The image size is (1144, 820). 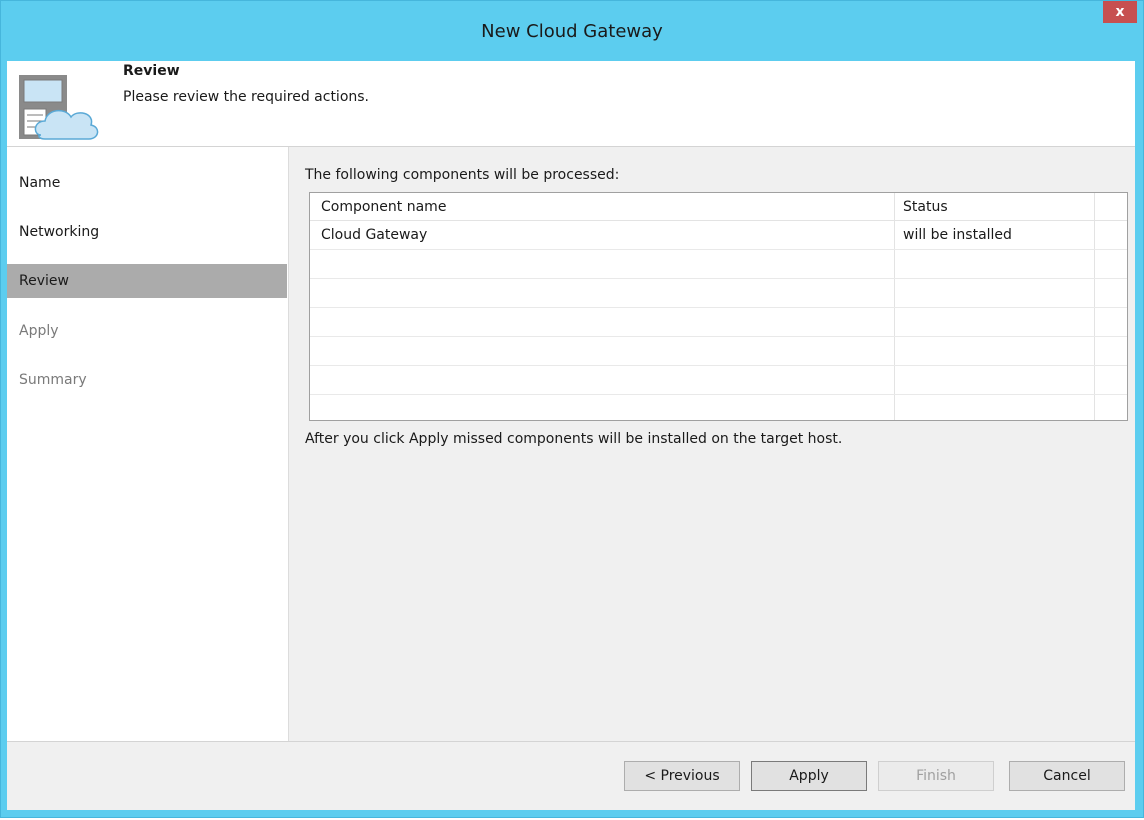 I want to click on step-review: Review, so click(x=147, y=281).